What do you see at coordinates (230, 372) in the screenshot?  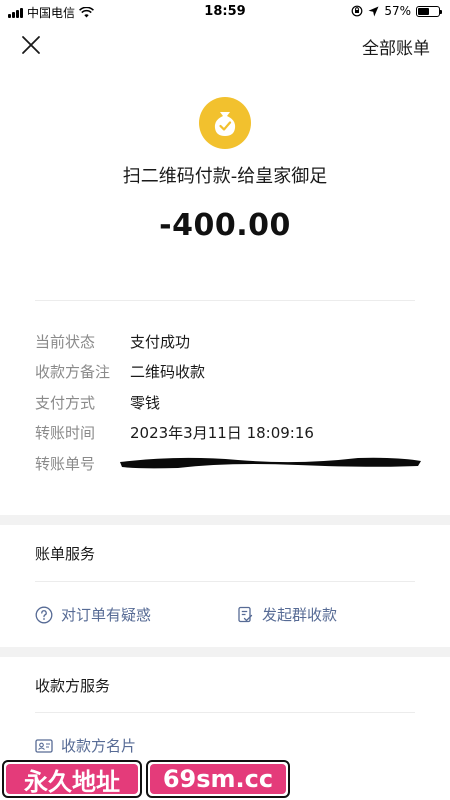 I see `detail-row-payee-note: 收款方备注 二维码收款` at bounding box center [230, 372].